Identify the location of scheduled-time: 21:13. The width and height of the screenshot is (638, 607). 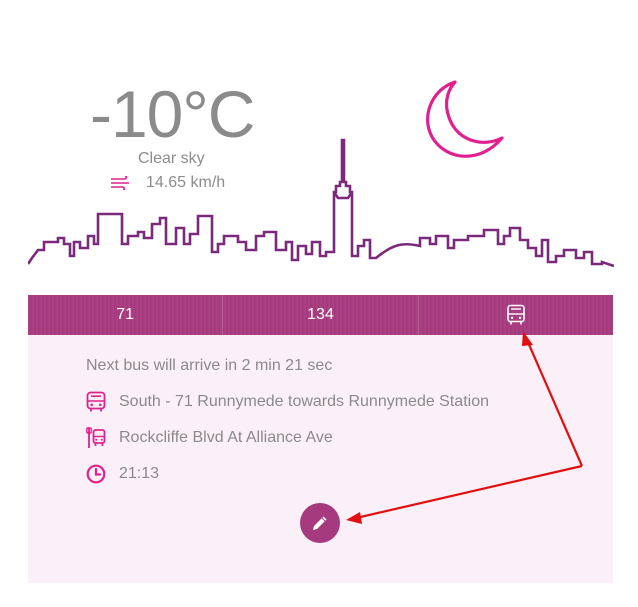
(139, 473).